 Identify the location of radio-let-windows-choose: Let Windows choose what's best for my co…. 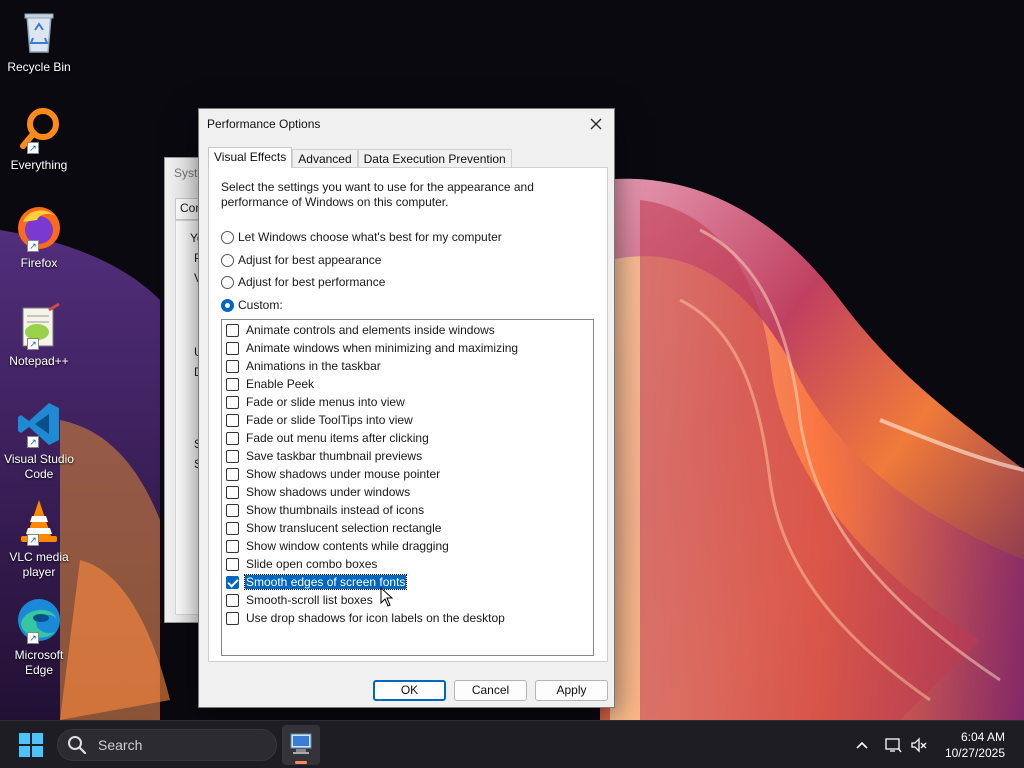
(361, 237).